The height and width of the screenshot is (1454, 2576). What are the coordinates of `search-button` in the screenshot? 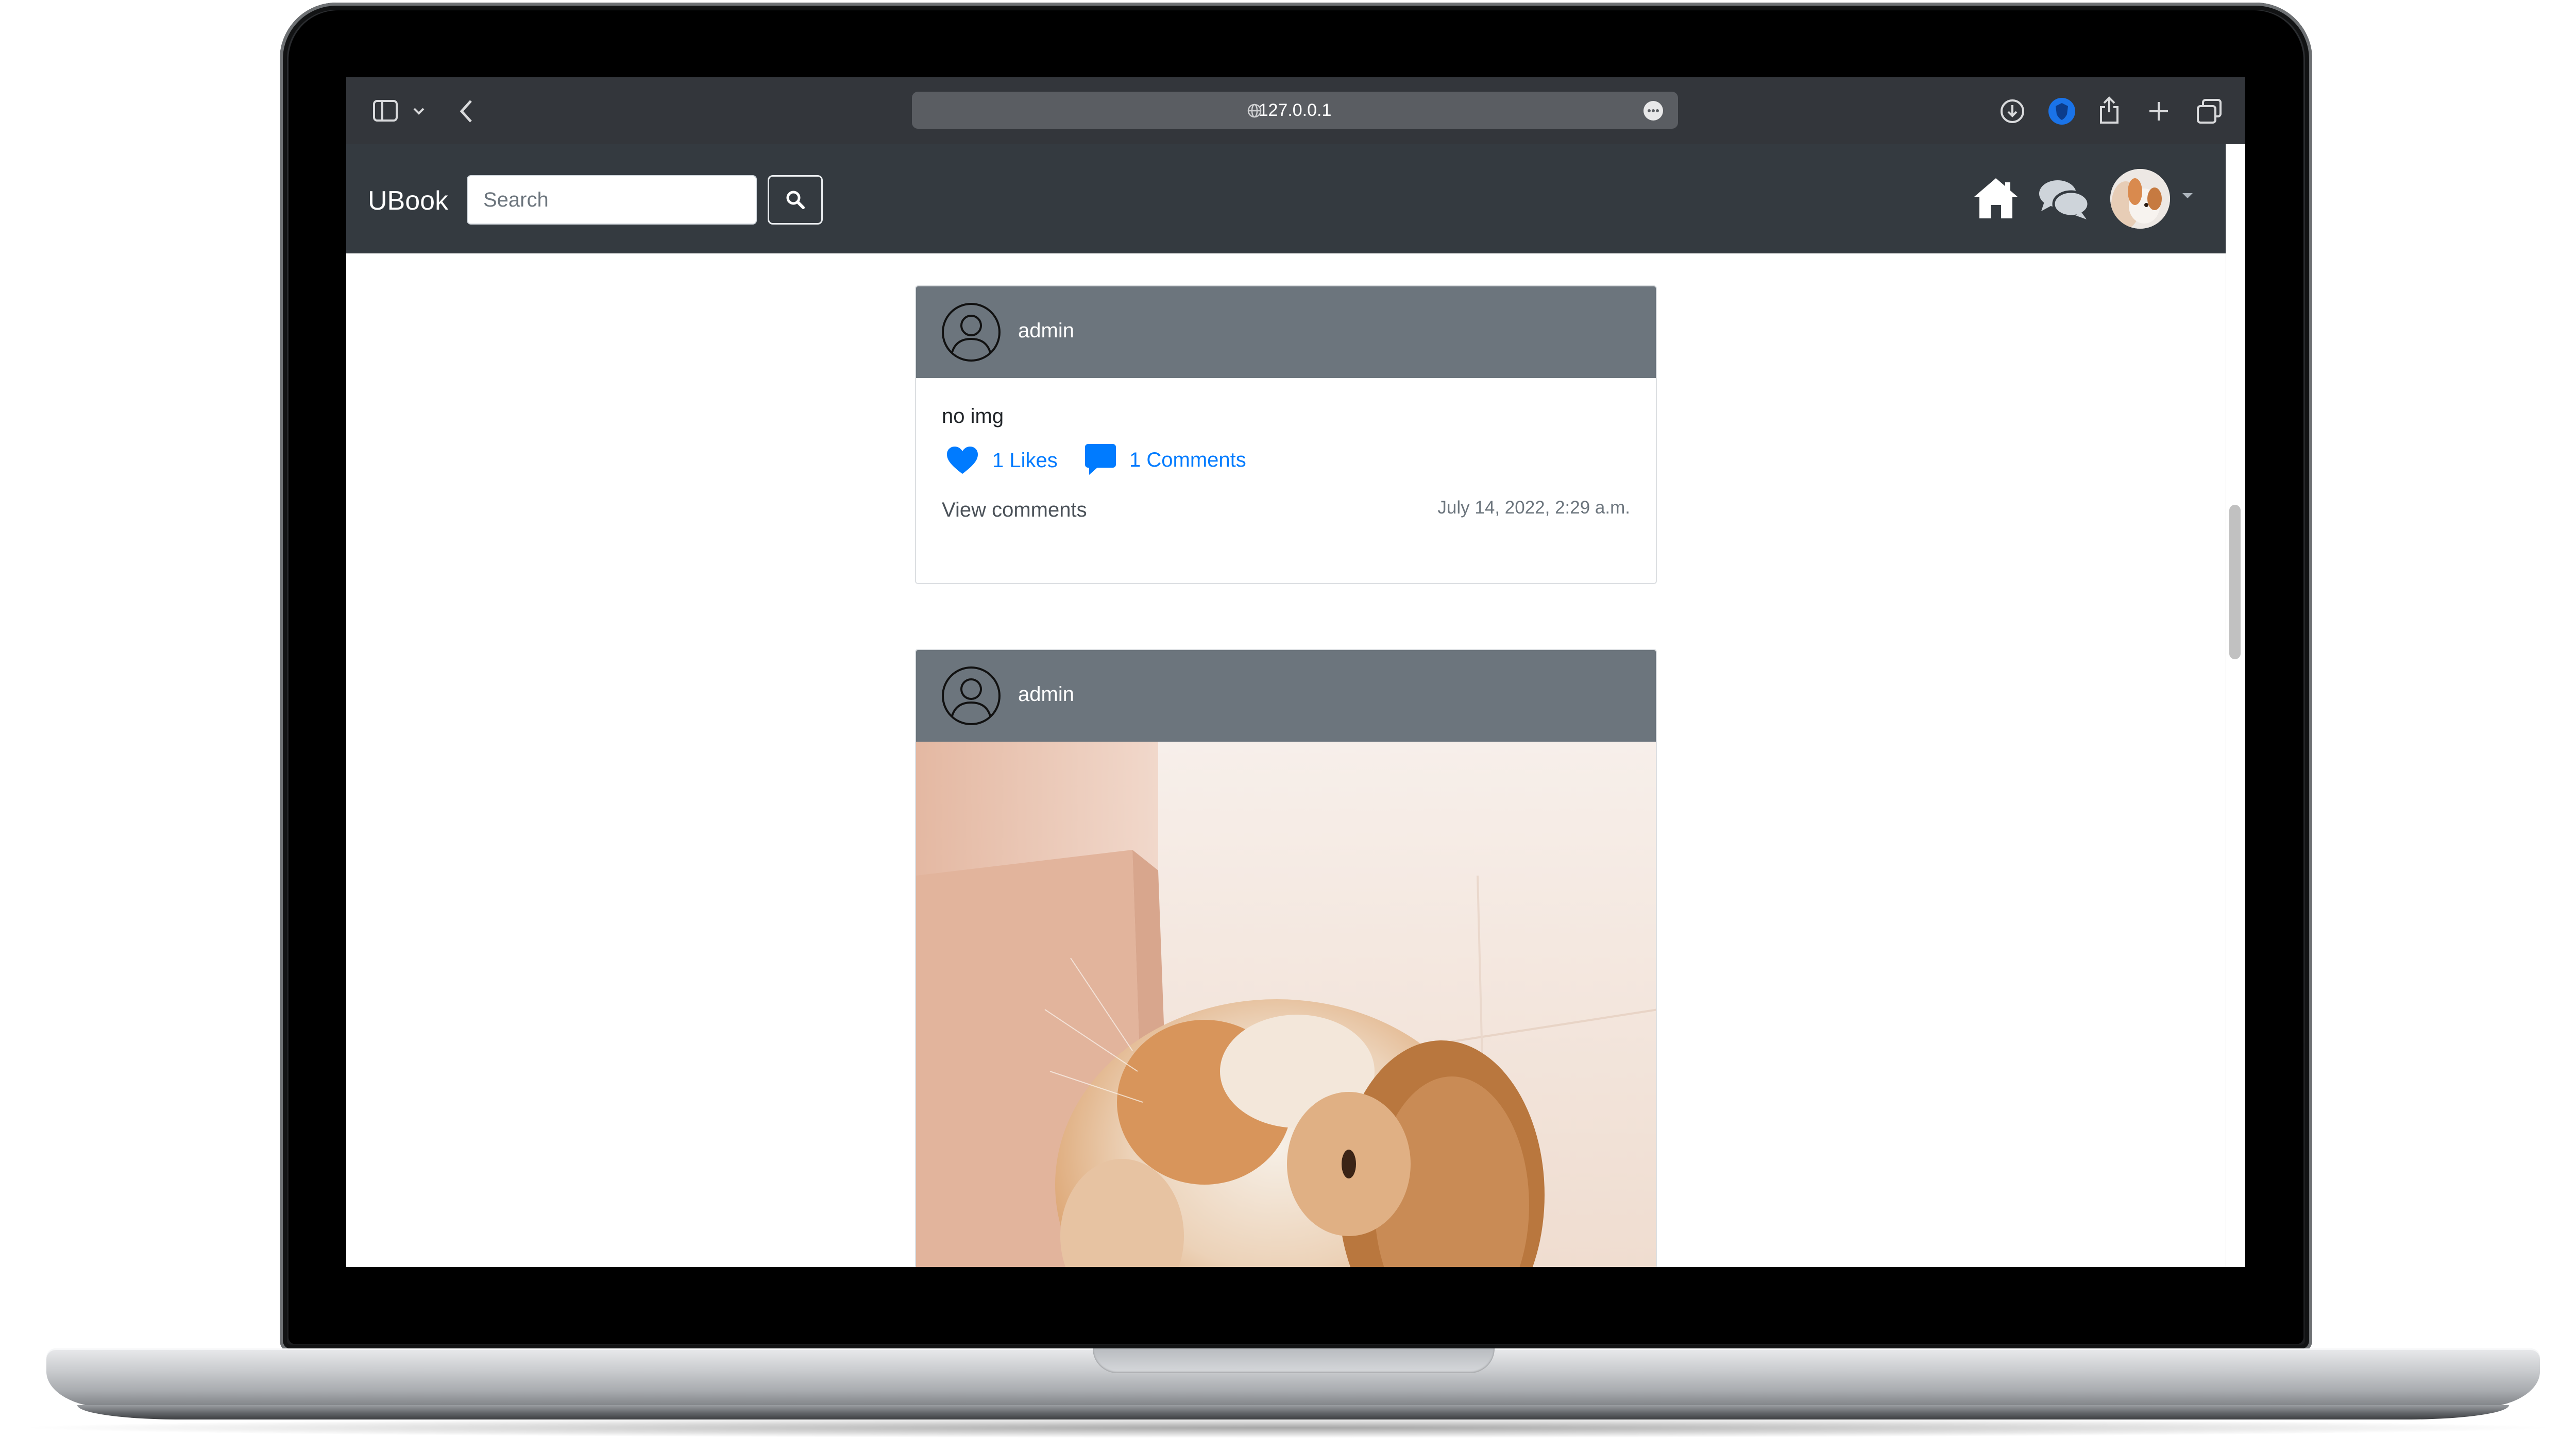 It's located at (795, 200).